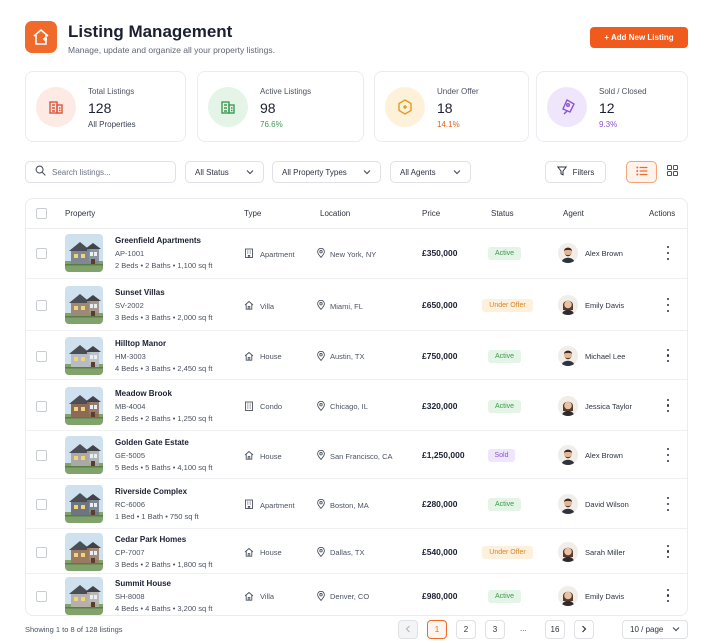  I want to click on status-select-value: All Status, so click(212, 172).